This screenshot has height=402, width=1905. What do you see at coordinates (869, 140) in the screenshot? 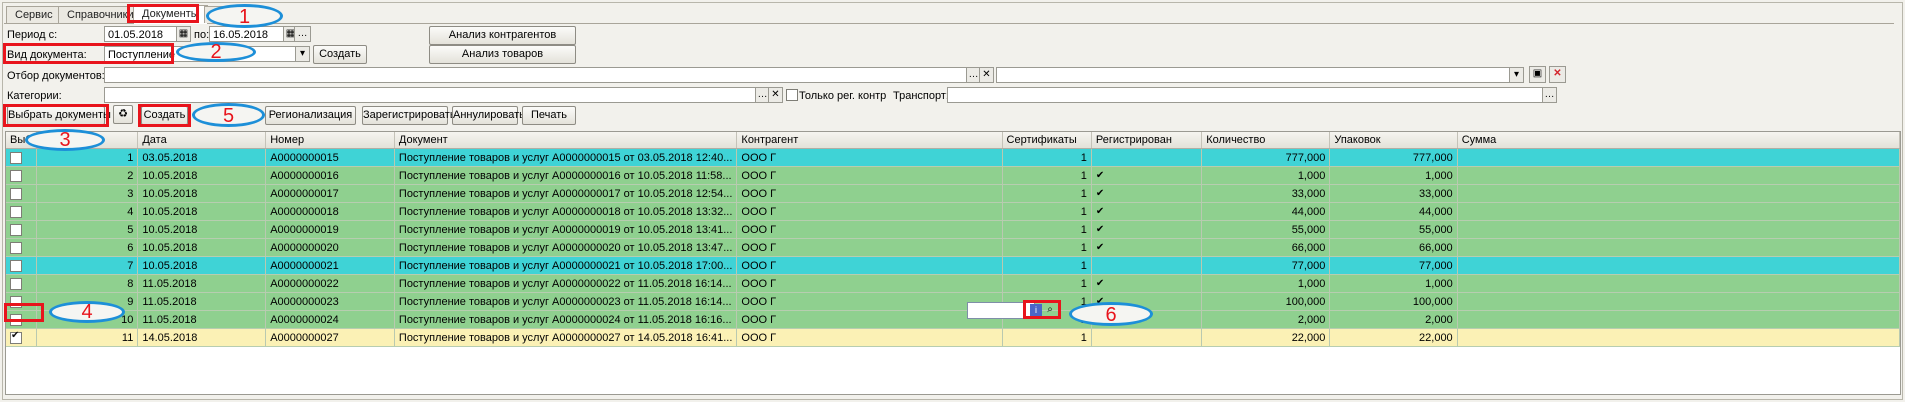
I see `col-contractor: Контрагент` at bounding box center [869, 140].